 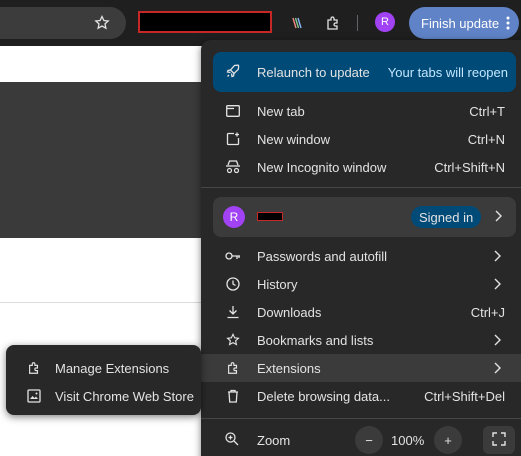 I want to click on submenu-item-manage-extensions: Manage Extensions, so click(x=103, y=368).